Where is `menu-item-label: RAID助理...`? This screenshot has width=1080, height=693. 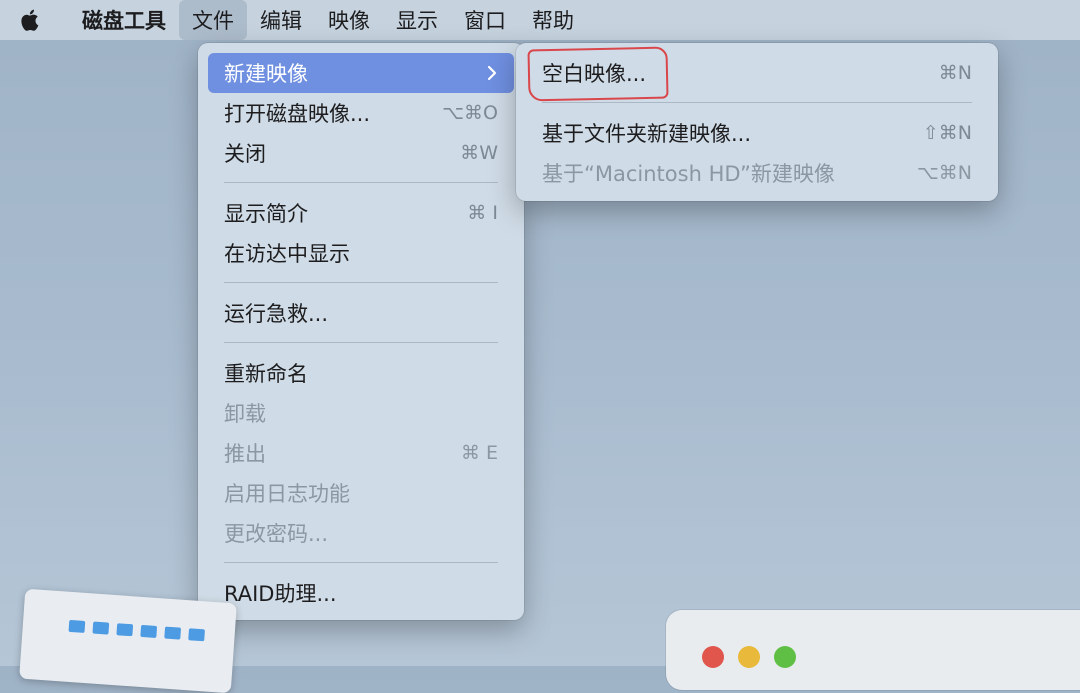
menu-item-label: RAID助理... is located at coordinates (280, 594).